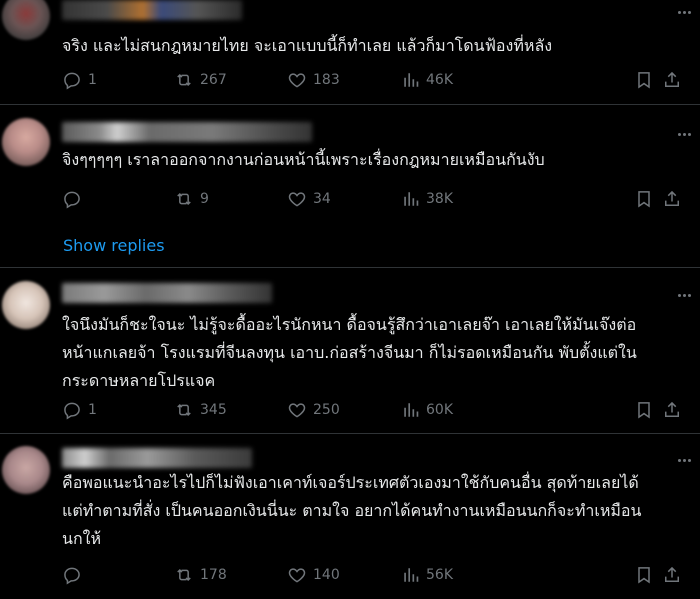 The image size is (700, 599). Describe the element at coordinates (213, 410) in the screenshot. I see `repost-count: 345` at that location.